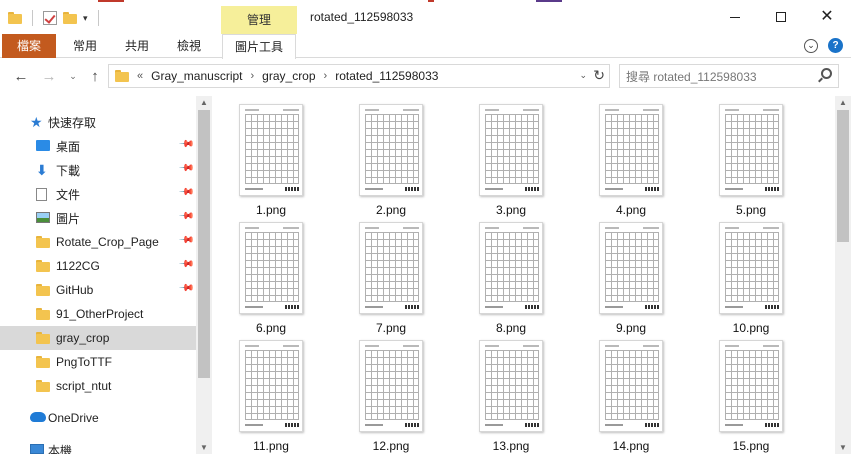 The width and height of the screenshot is (851, 454). Describe the element at coordinates (98, 290) in the screenshot. I see `sidebar-item-github: GitHub 📌` at that location.